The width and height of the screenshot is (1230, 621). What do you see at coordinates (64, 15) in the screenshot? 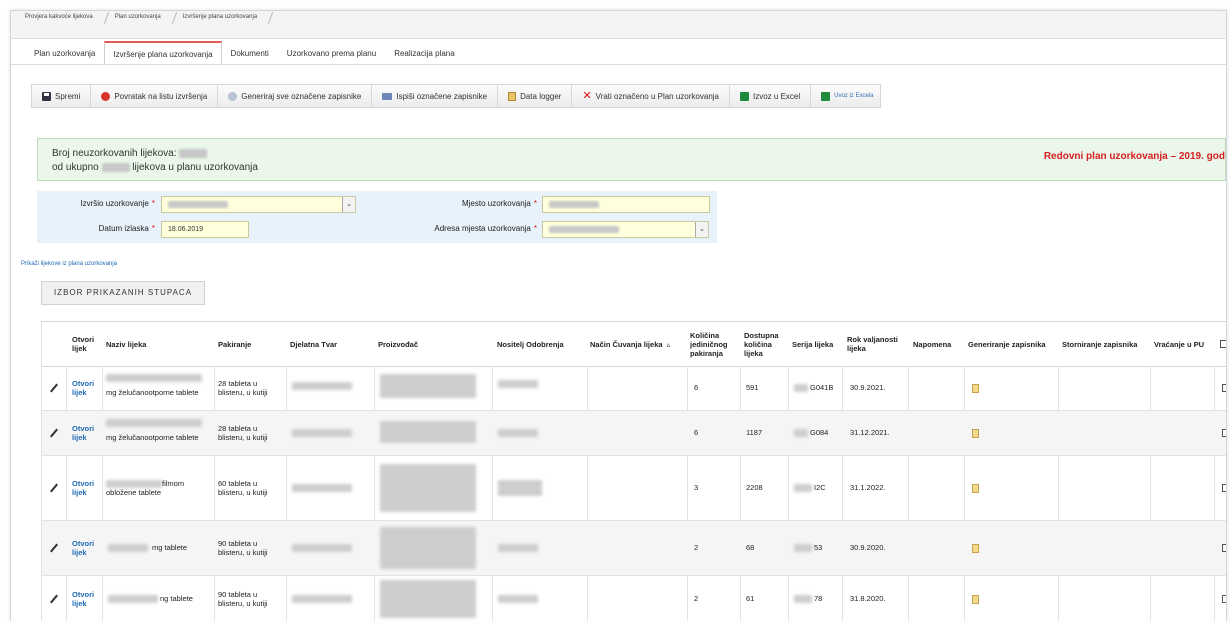
I see `breadcrumb-item: Provjera kakvoće lijekova` at bounding box center [64, 15].